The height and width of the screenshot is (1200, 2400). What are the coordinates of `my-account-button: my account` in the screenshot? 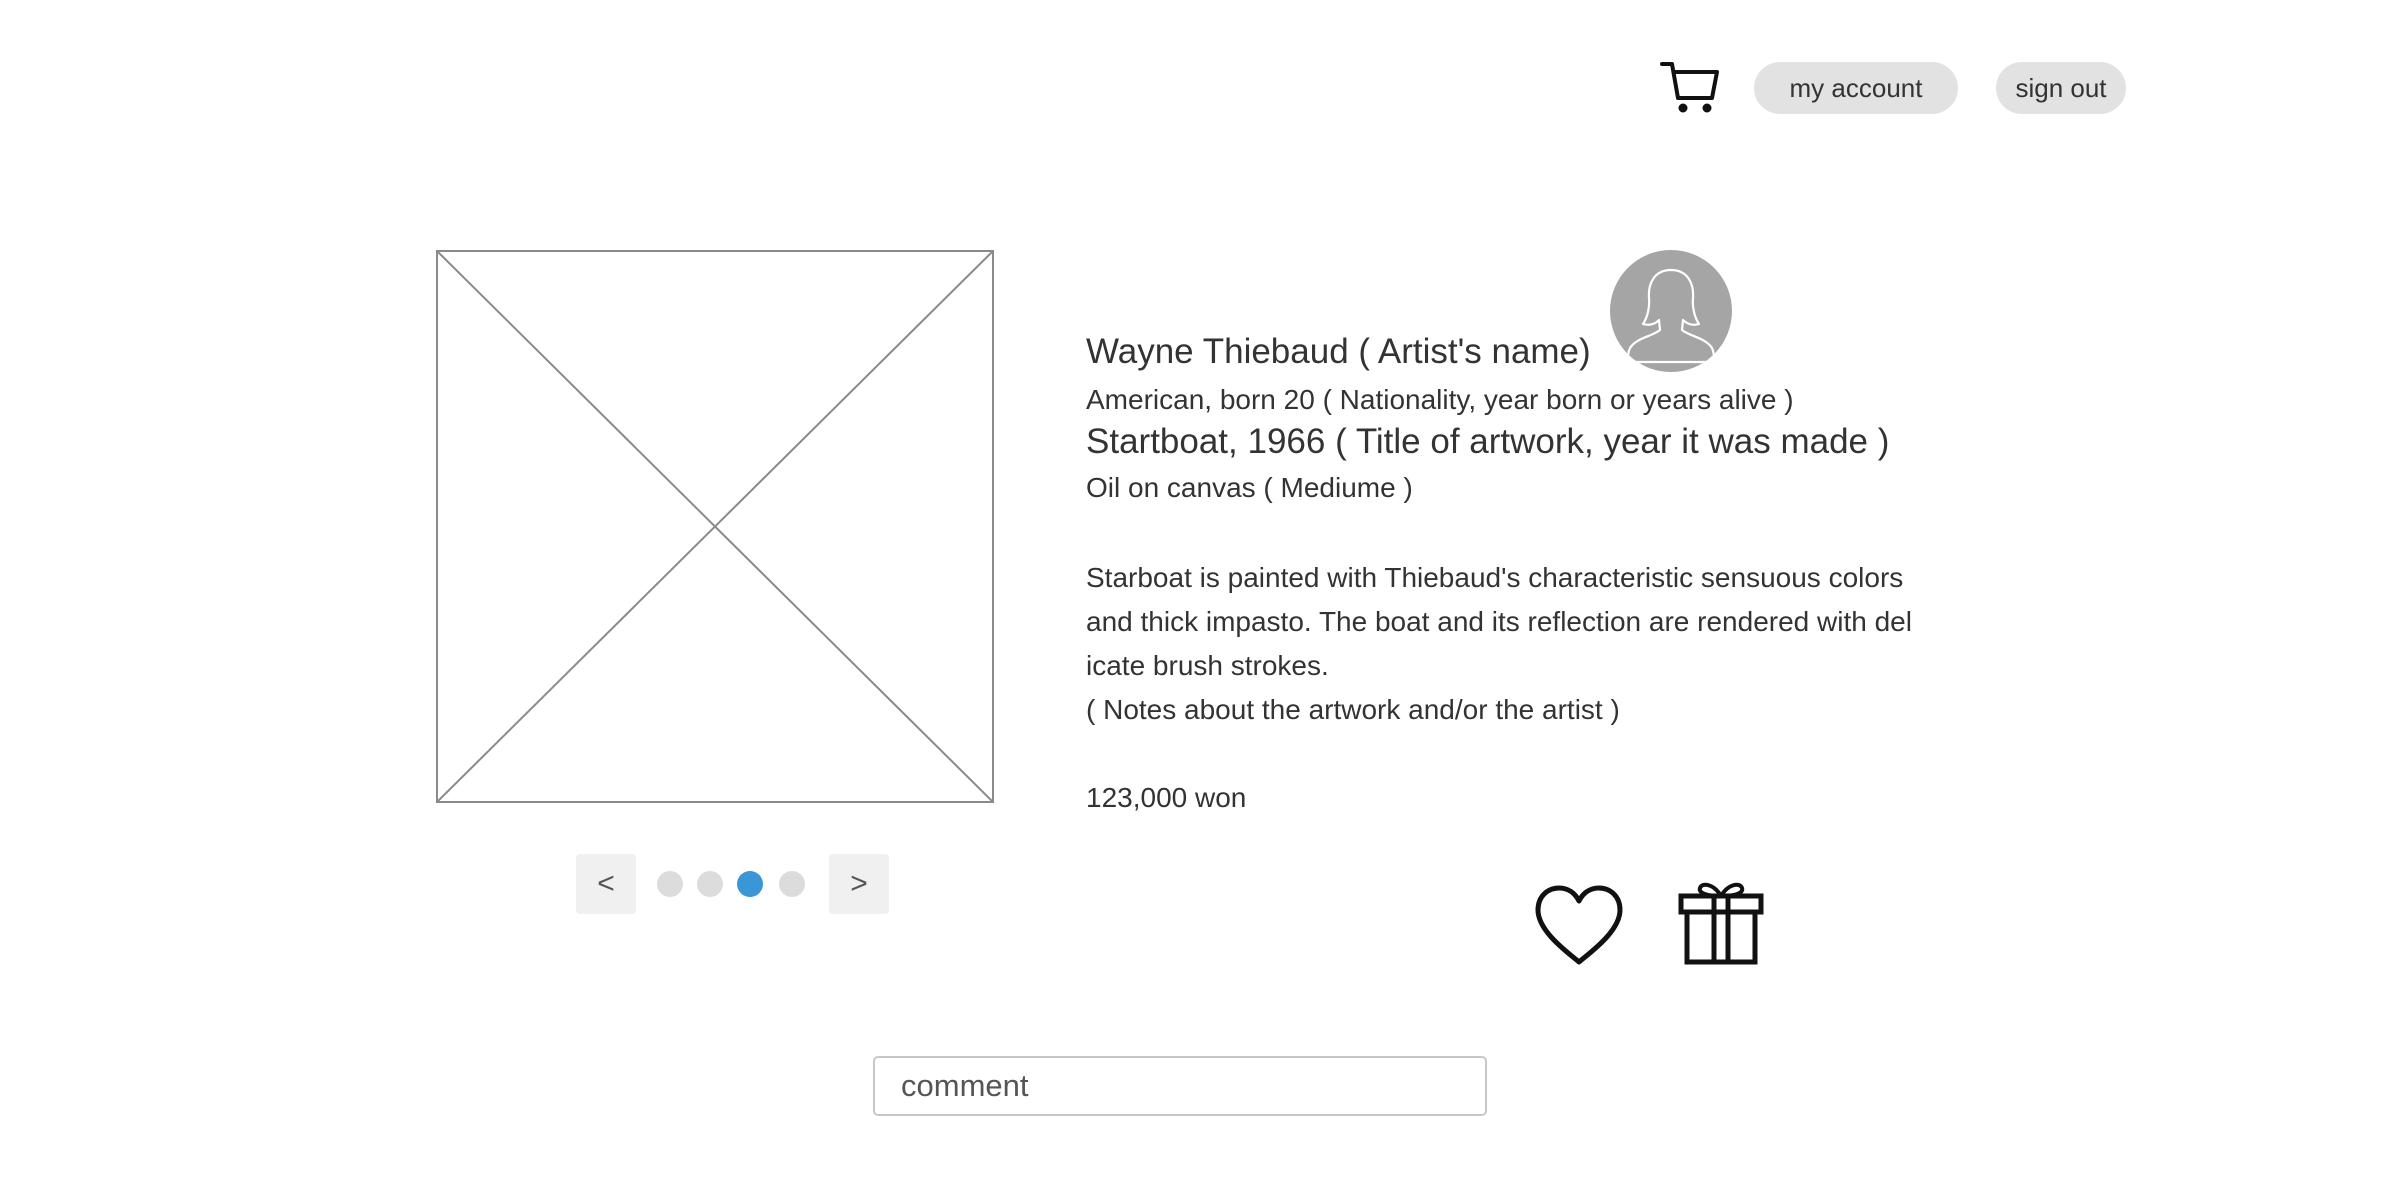 It's located at (1856, 88).